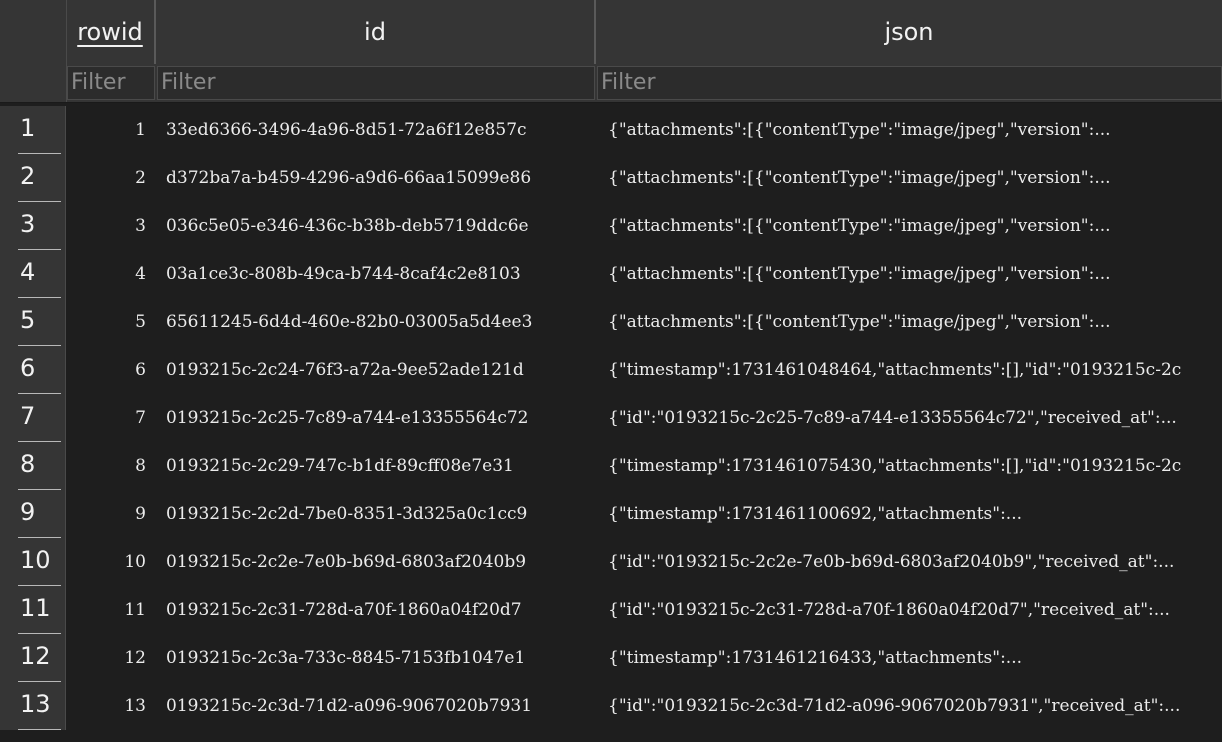 The width and height of the screenshot is (1222, 742). What do you see at coordinates (28, 320) in the screenshot?
I see `row-number-label: 5` at bounding box center [28, 320].